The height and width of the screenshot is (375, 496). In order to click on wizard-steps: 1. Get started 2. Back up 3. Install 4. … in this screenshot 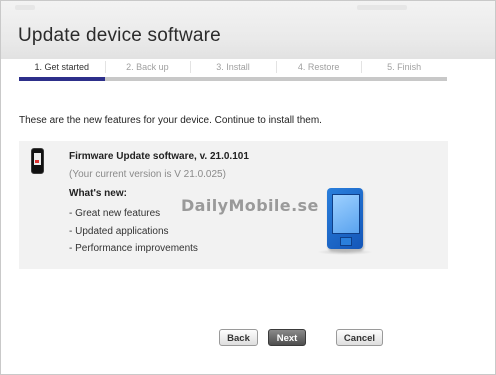, I will do `click(233, 70)`.